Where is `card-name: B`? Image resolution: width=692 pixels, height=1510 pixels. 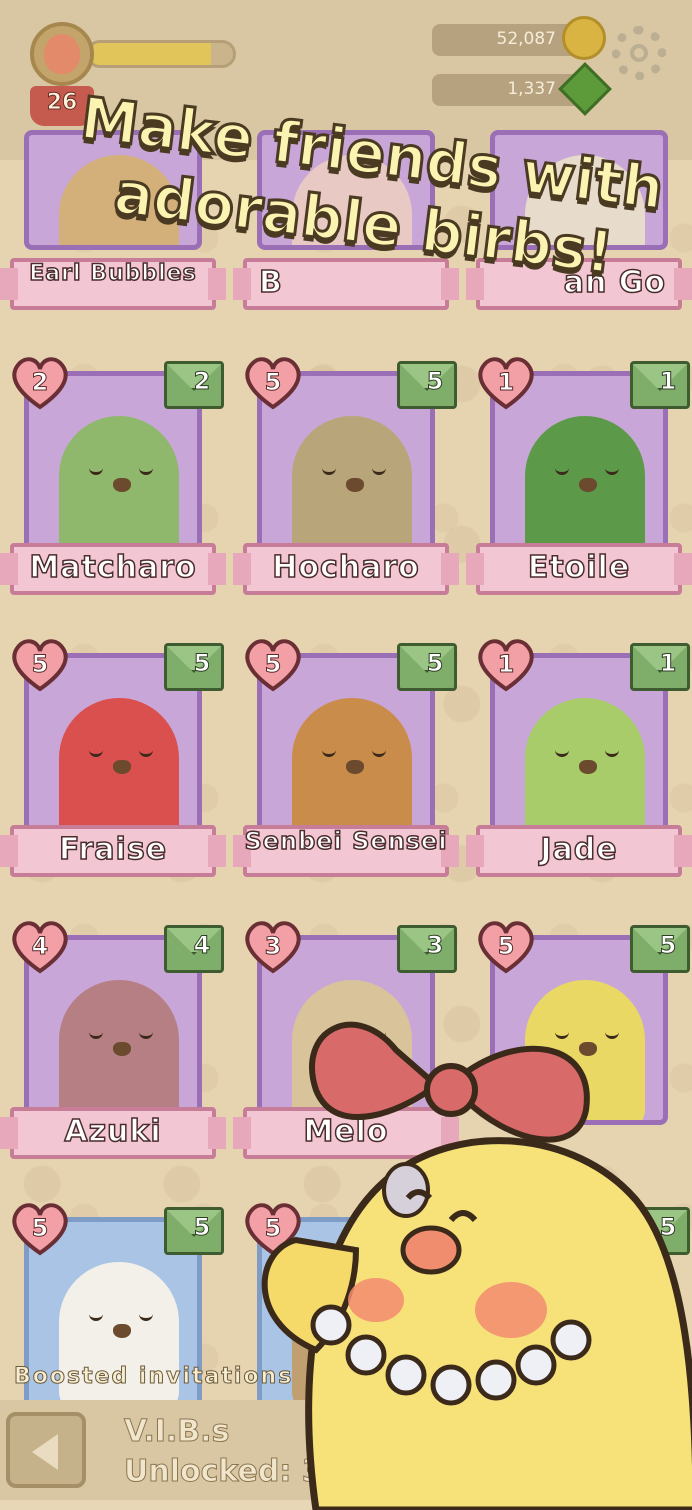 card-name: B is located at coordinates (270, 283).